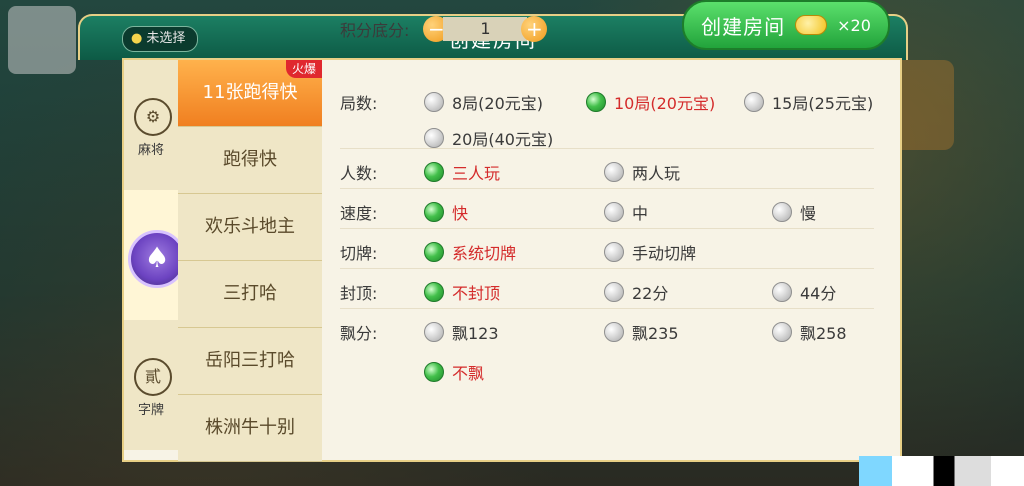  Describe the element at coordinates (650, 293) in the screenshot. I see `radio-label: 22分` at that location.